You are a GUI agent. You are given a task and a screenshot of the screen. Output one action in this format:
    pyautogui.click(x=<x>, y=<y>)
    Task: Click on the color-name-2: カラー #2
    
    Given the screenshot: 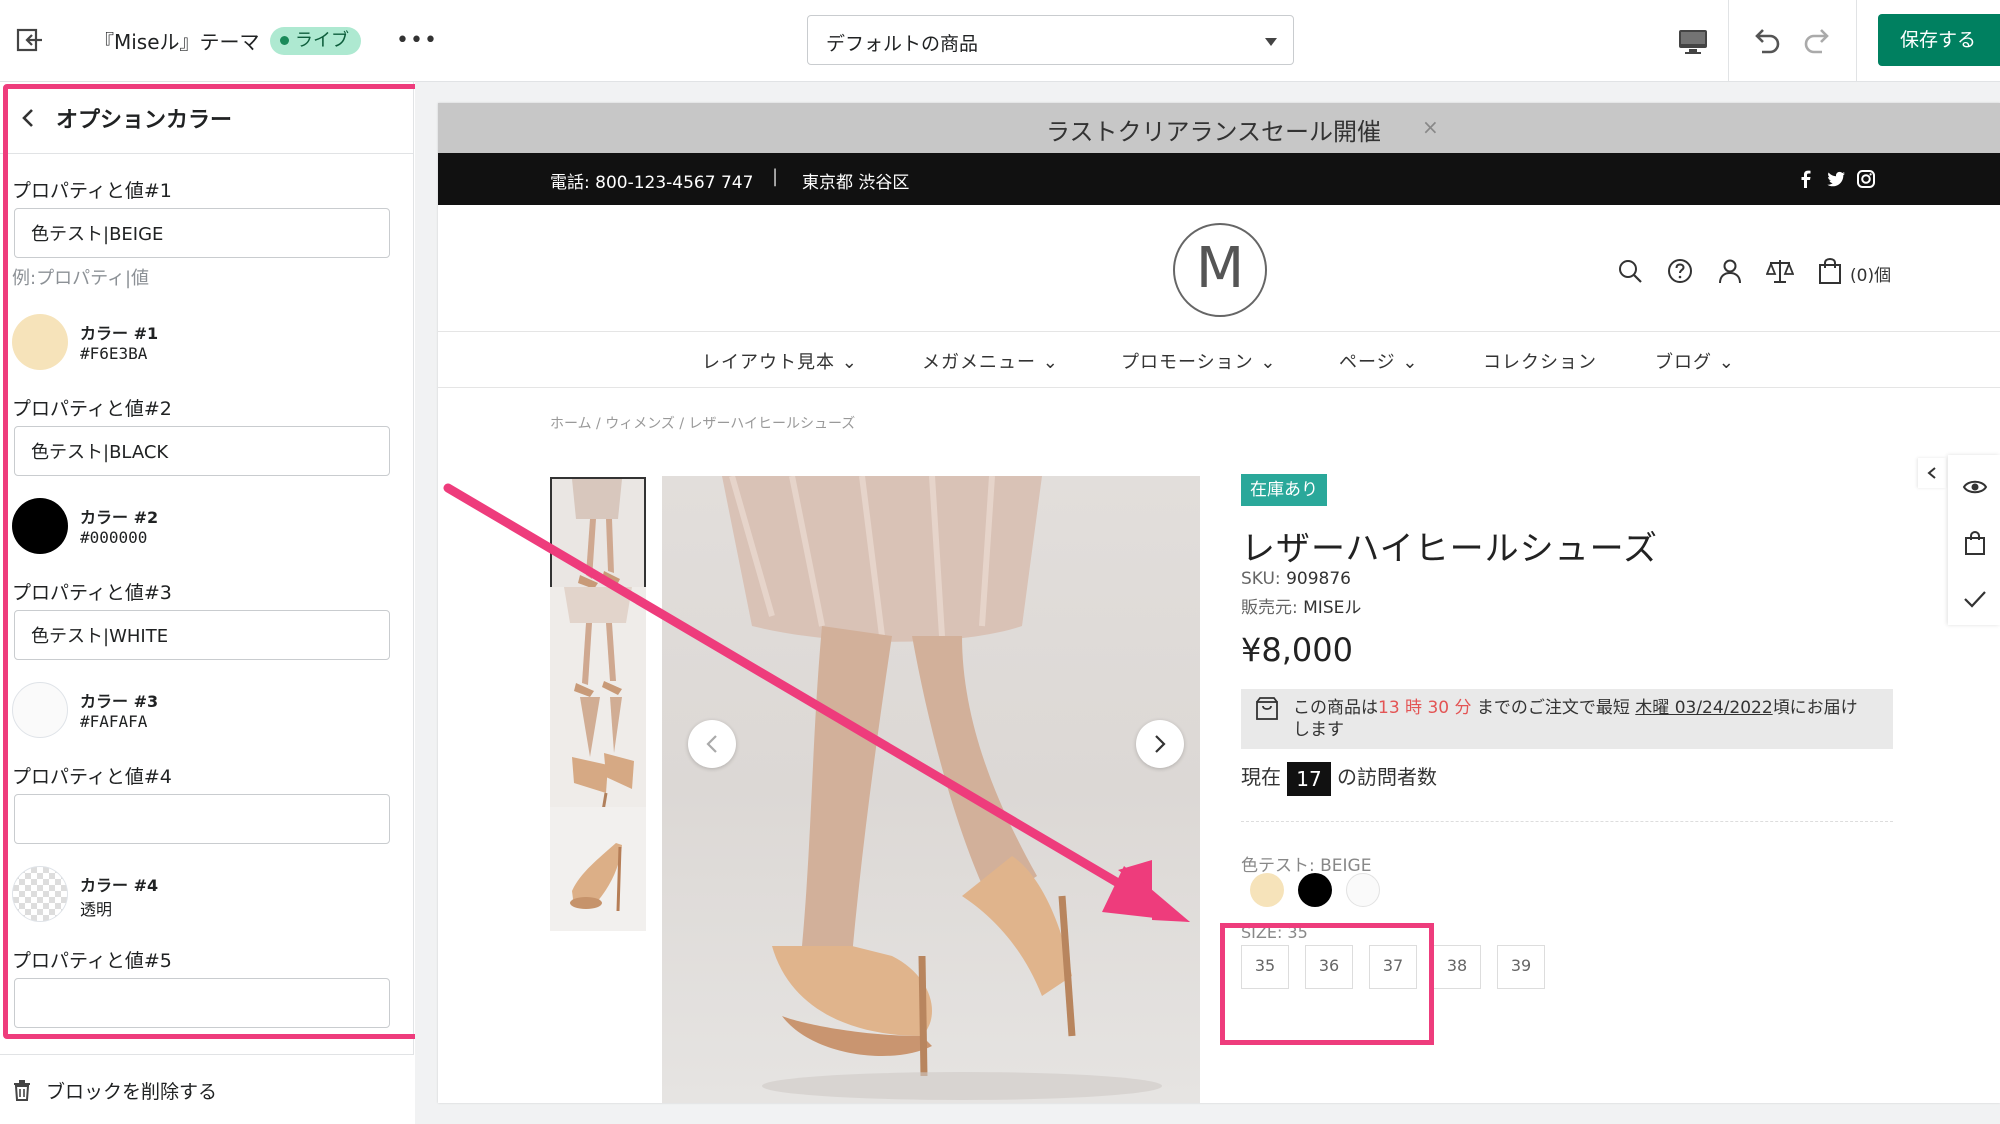 What is the action you would take?
    pyautogui.click(x=119, y=517)
    